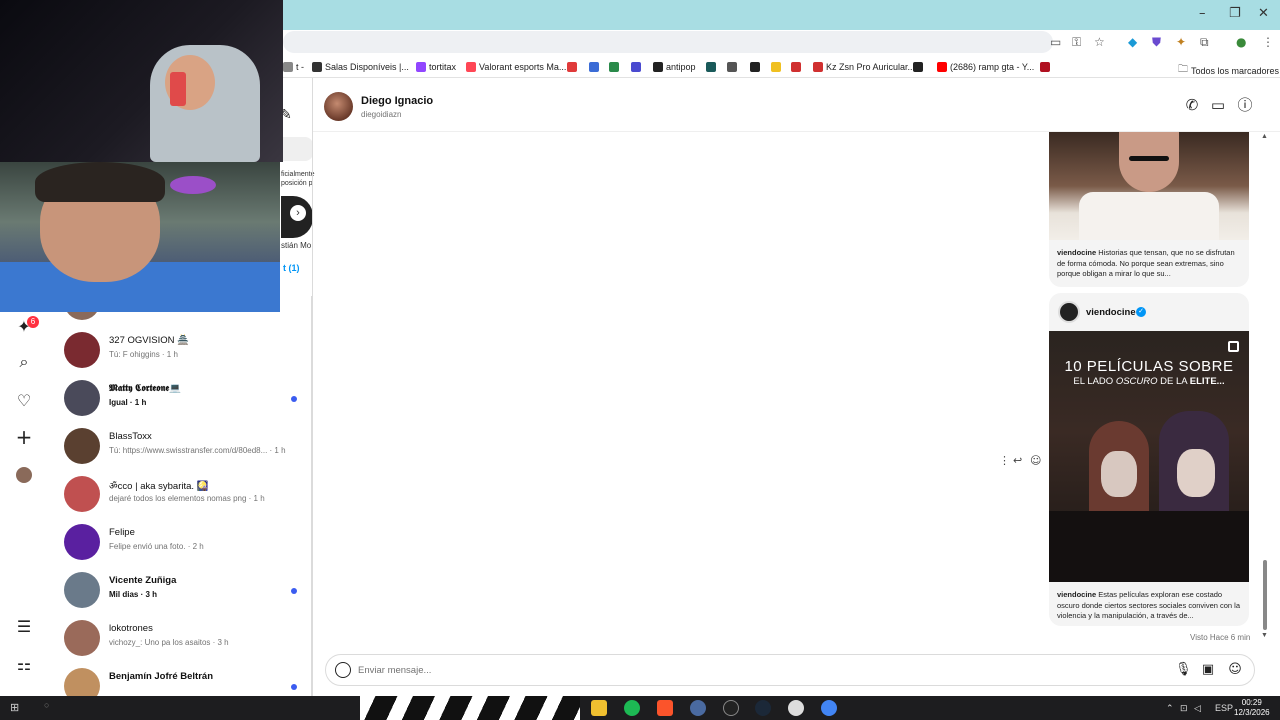 The height and width of the screenshot is (720, 1280). Describe the element at coordinates (1181, 42) in the screenshot. I see `extension-icon: ✦` at that location.